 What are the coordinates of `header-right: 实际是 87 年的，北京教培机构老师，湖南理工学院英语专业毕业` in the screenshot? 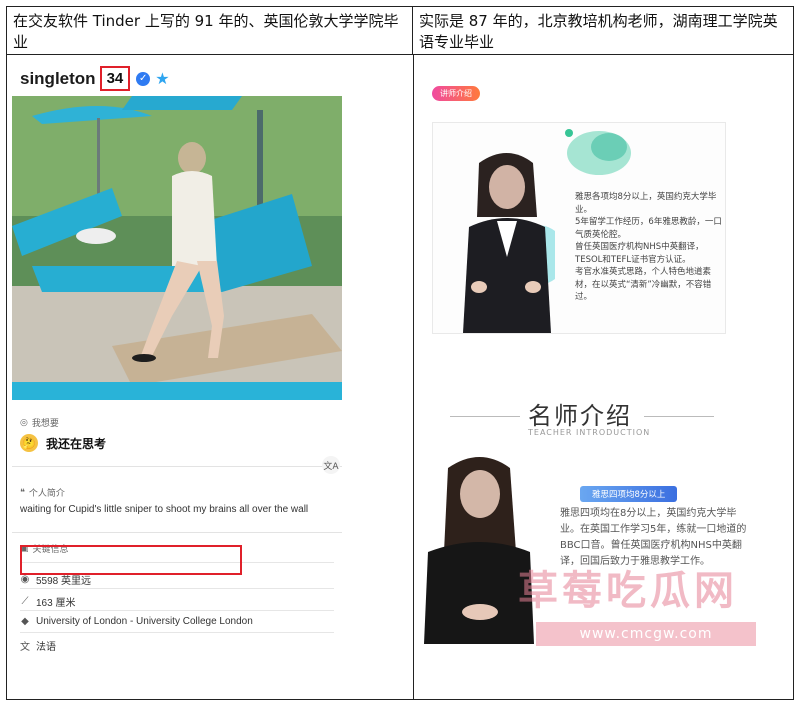 It's located at (603, 31).